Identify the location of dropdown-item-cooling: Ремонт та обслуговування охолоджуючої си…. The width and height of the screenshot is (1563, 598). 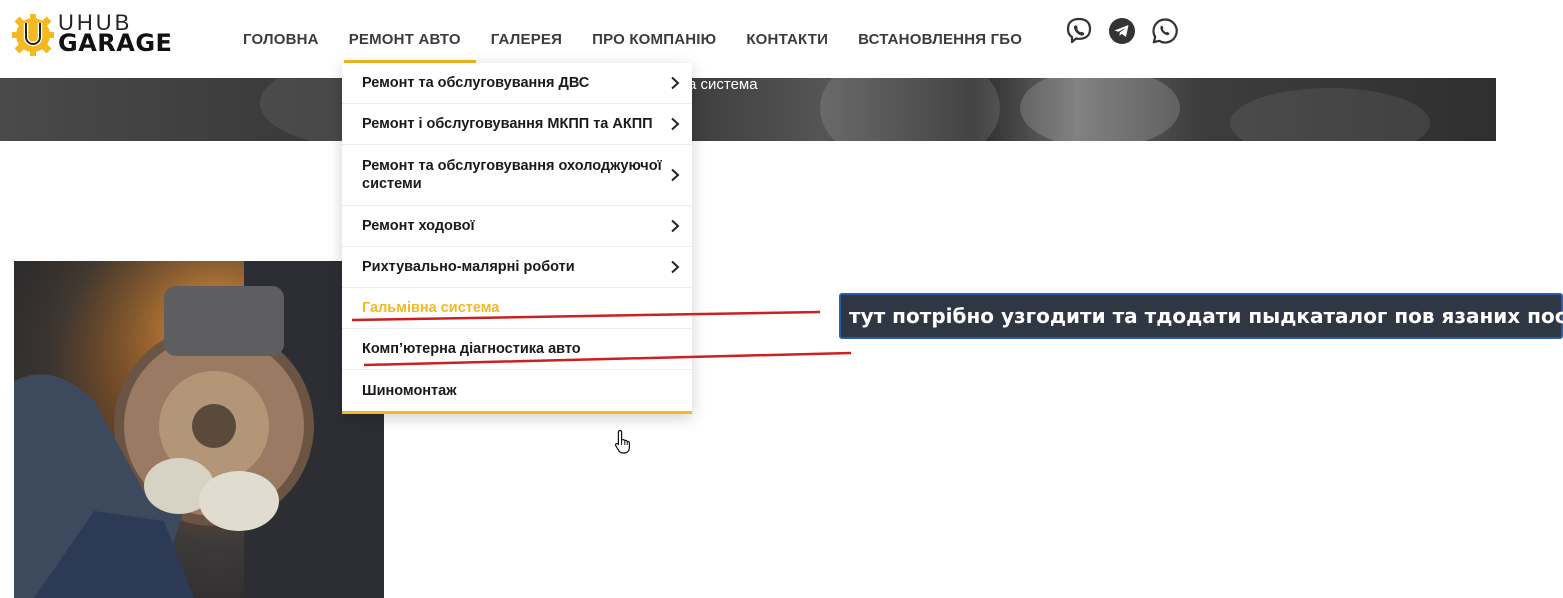
(517, 175).